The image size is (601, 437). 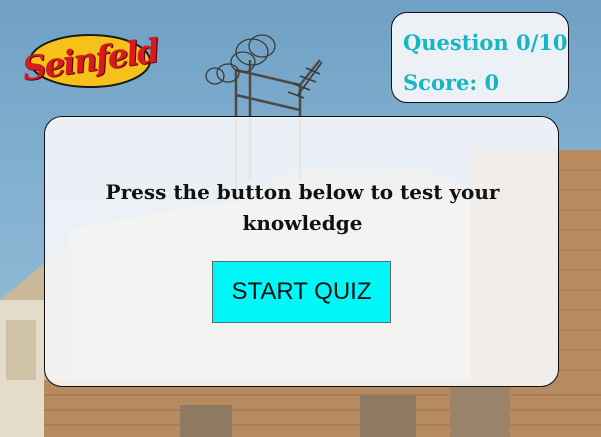 What do you see at coordinates (480, 57) in the screenshot?
I see `score-panel: Question 0/10 Score: 0` at bounding box center [480, 57].